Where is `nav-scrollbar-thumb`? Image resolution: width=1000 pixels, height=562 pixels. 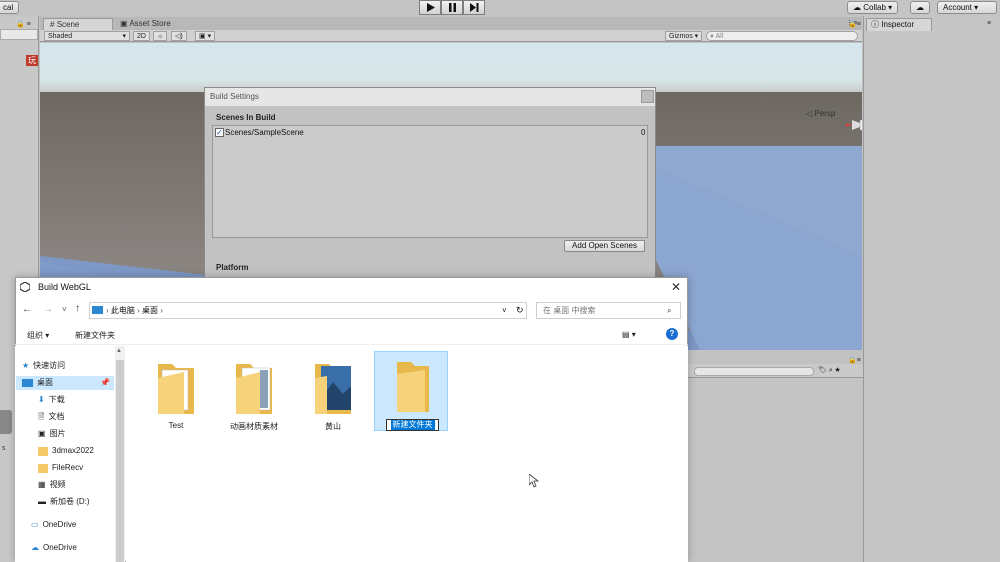
nav-scrollbar-thumb is located at coordinates (120, 461).